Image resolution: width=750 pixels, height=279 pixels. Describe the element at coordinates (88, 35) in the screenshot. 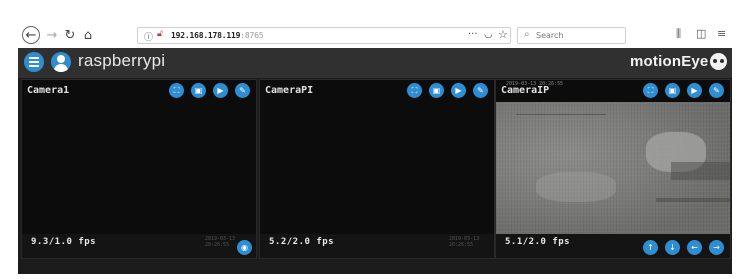

I see `home-icon: ⌂` at that location.